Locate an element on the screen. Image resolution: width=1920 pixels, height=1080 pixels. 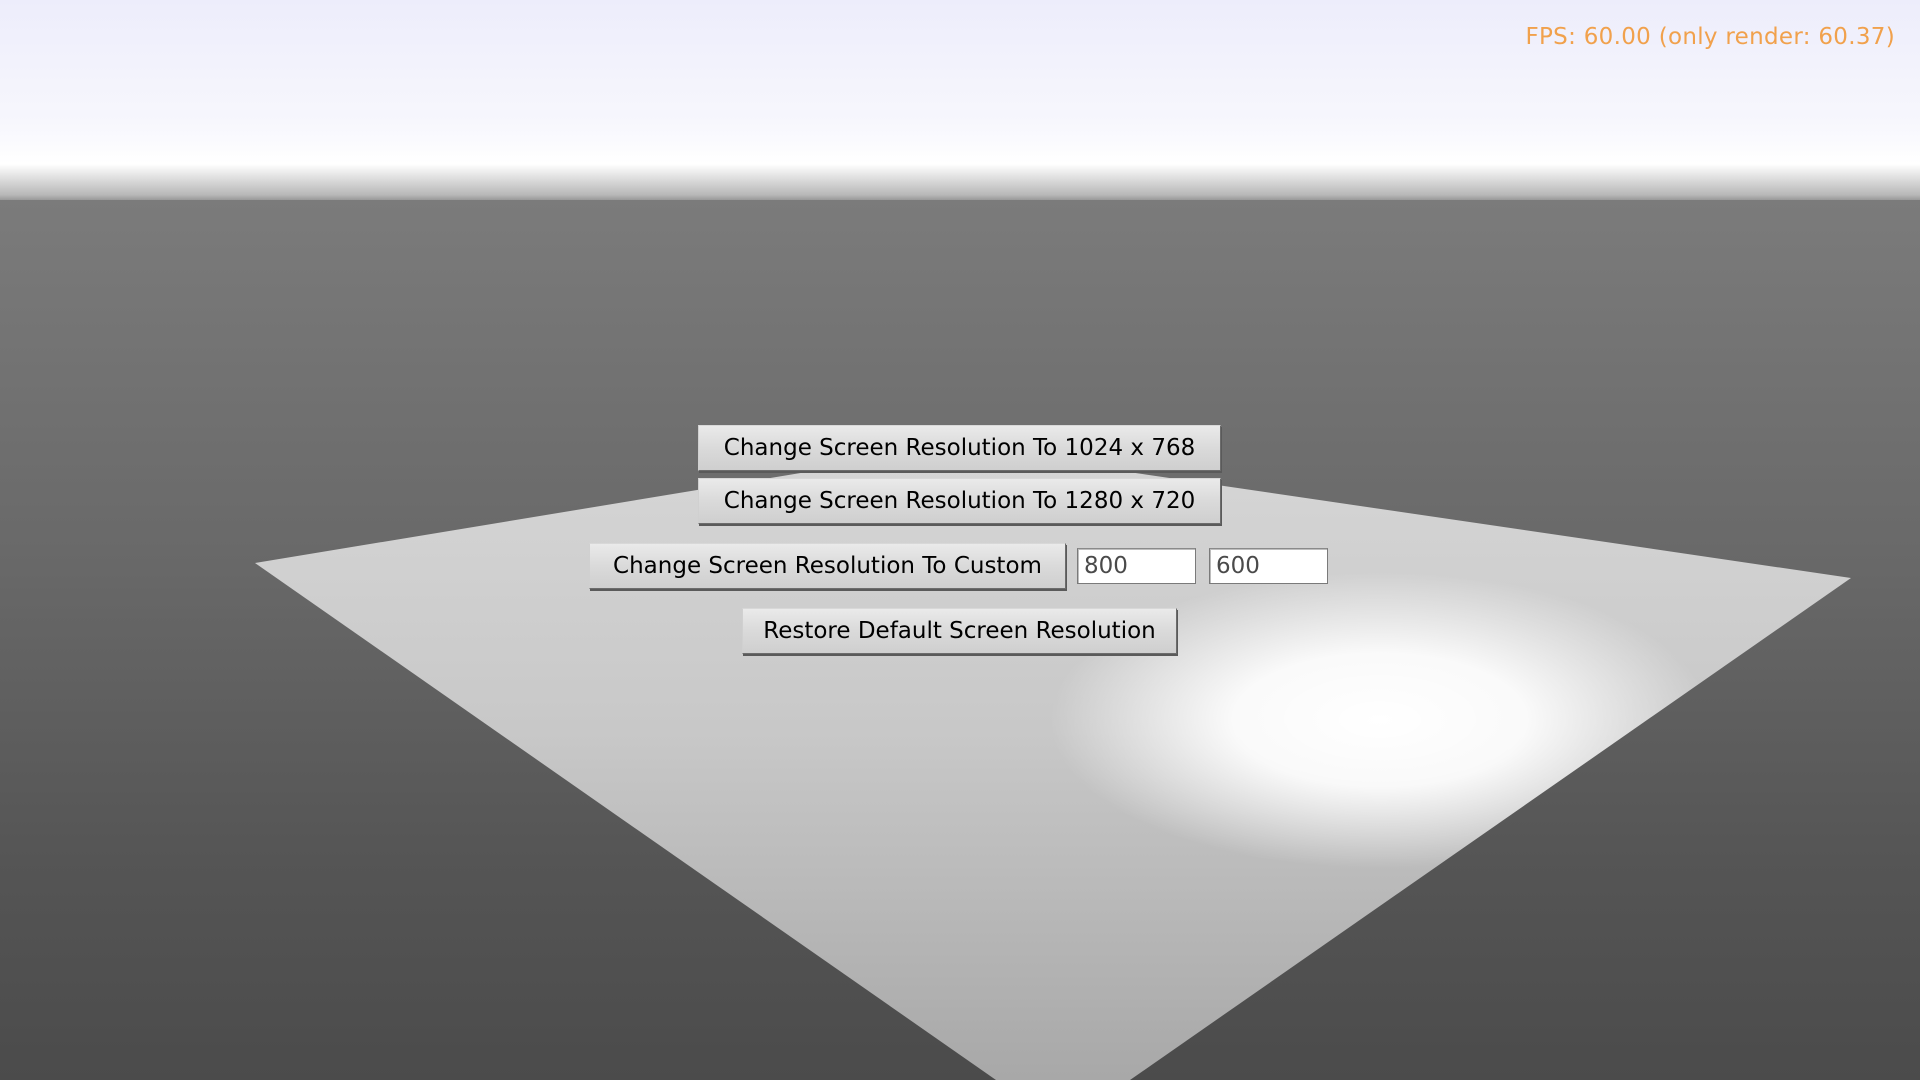
change-resolution-1024x768-button: Change Screen Resolution To 1024 x 768 is located at coordinates (959, 448).